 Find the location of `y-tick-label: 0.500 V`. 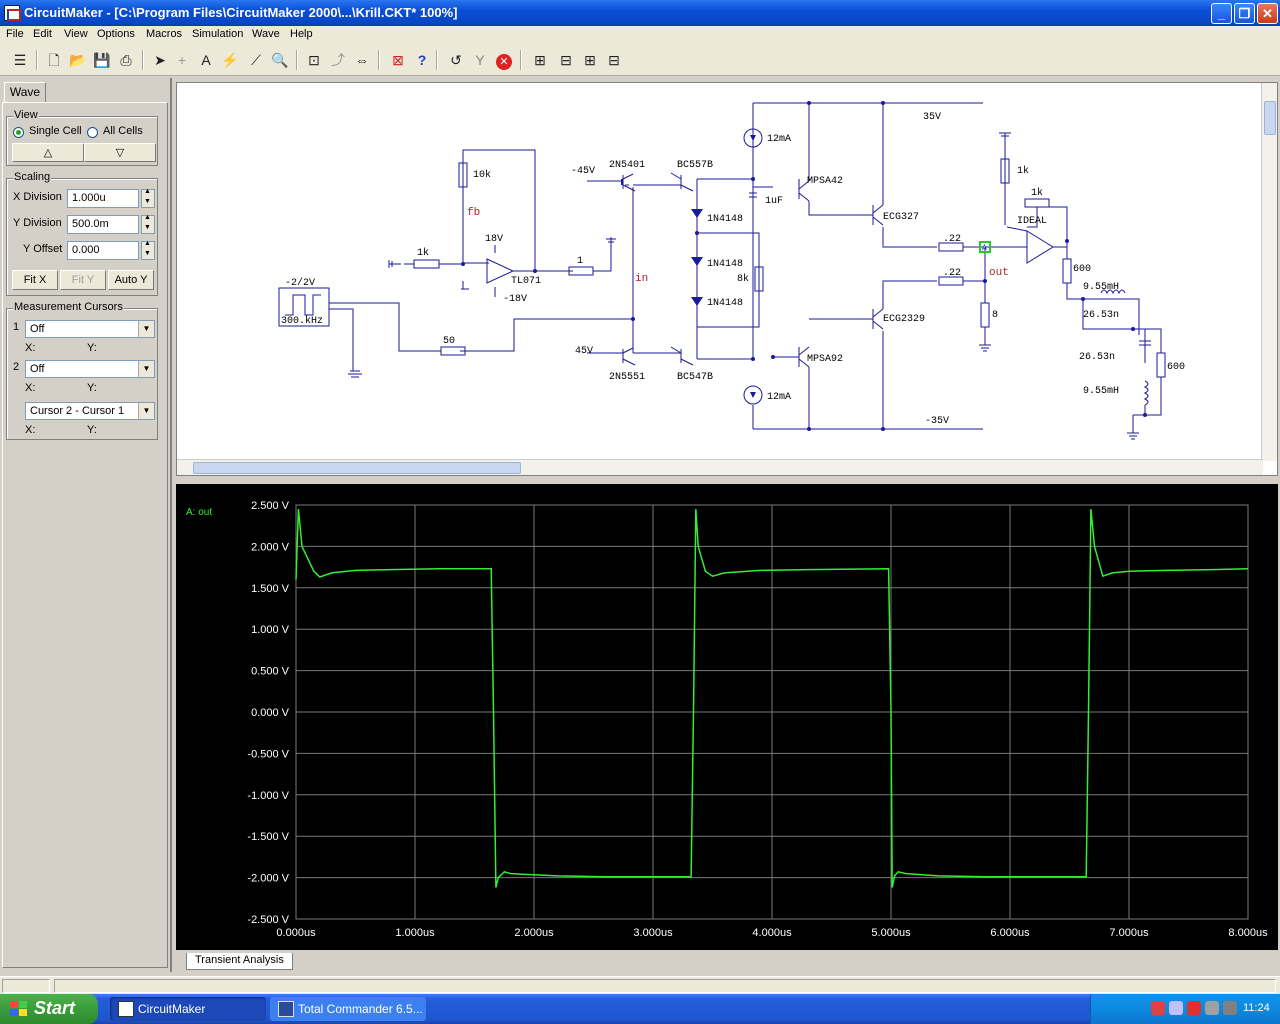

y-tick-label: 0.500 V is located at coordinates (270, 672).